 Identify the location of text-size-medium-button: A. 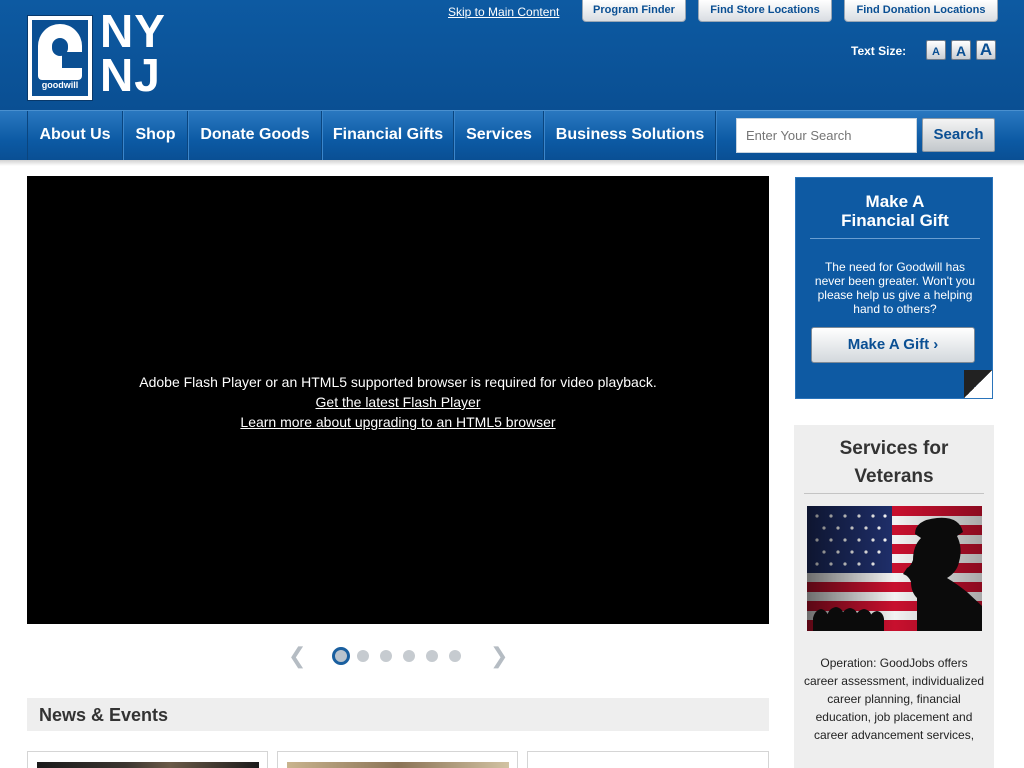
(961, 50).